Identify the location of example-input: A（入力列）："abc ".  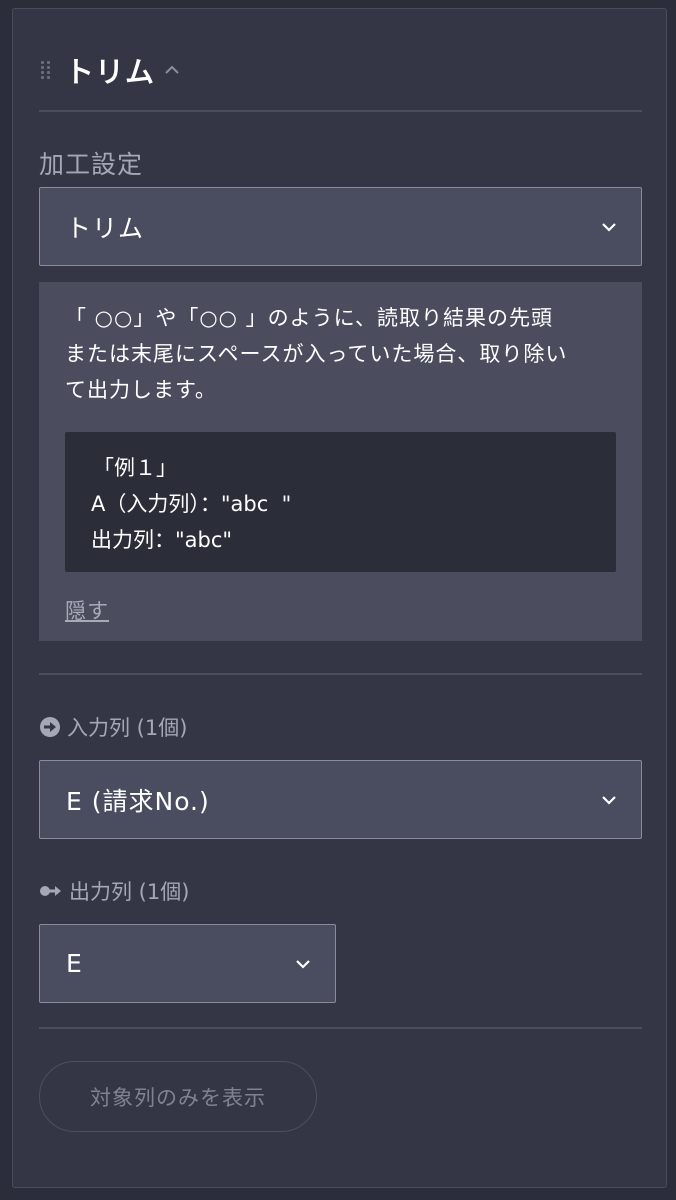
(191, 504).